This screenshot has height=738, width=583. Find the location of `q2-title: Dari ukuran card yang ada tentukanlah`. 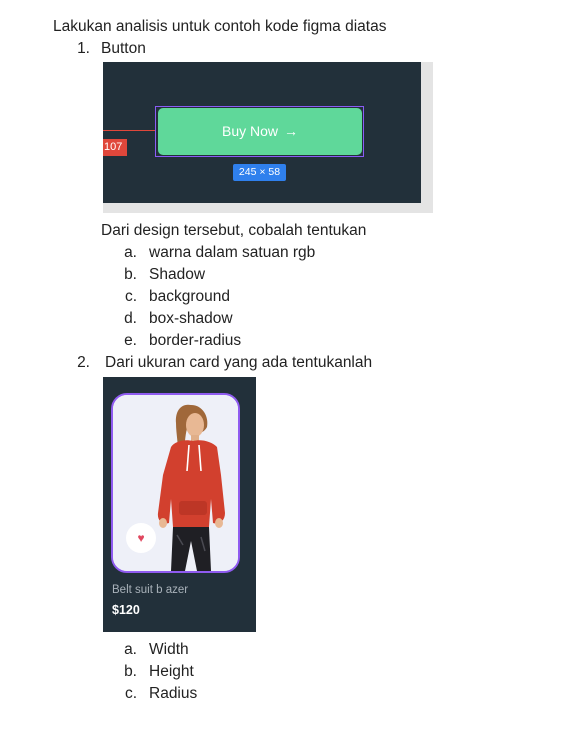

q2-title: Dari ukuran card yang ada tentukanlah is located at coordinates (239, 362).